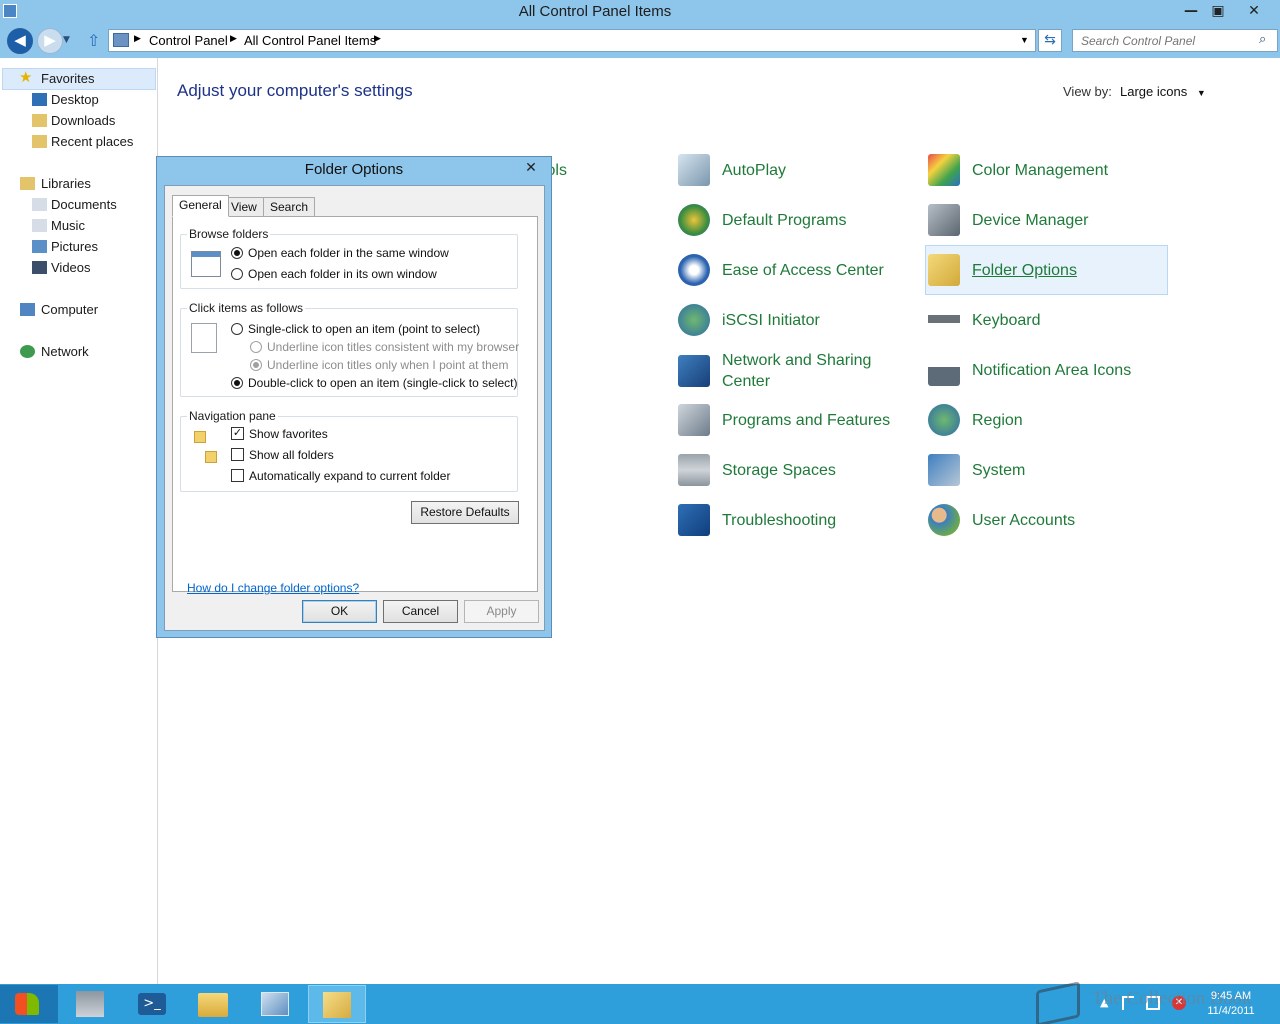 The width and height of the screenshot is (1280, 1024). What do you see at coordinates (337, 1004) in the screenshot?
I see `taskbar-folder-options` at bounding box center [337, 1004].